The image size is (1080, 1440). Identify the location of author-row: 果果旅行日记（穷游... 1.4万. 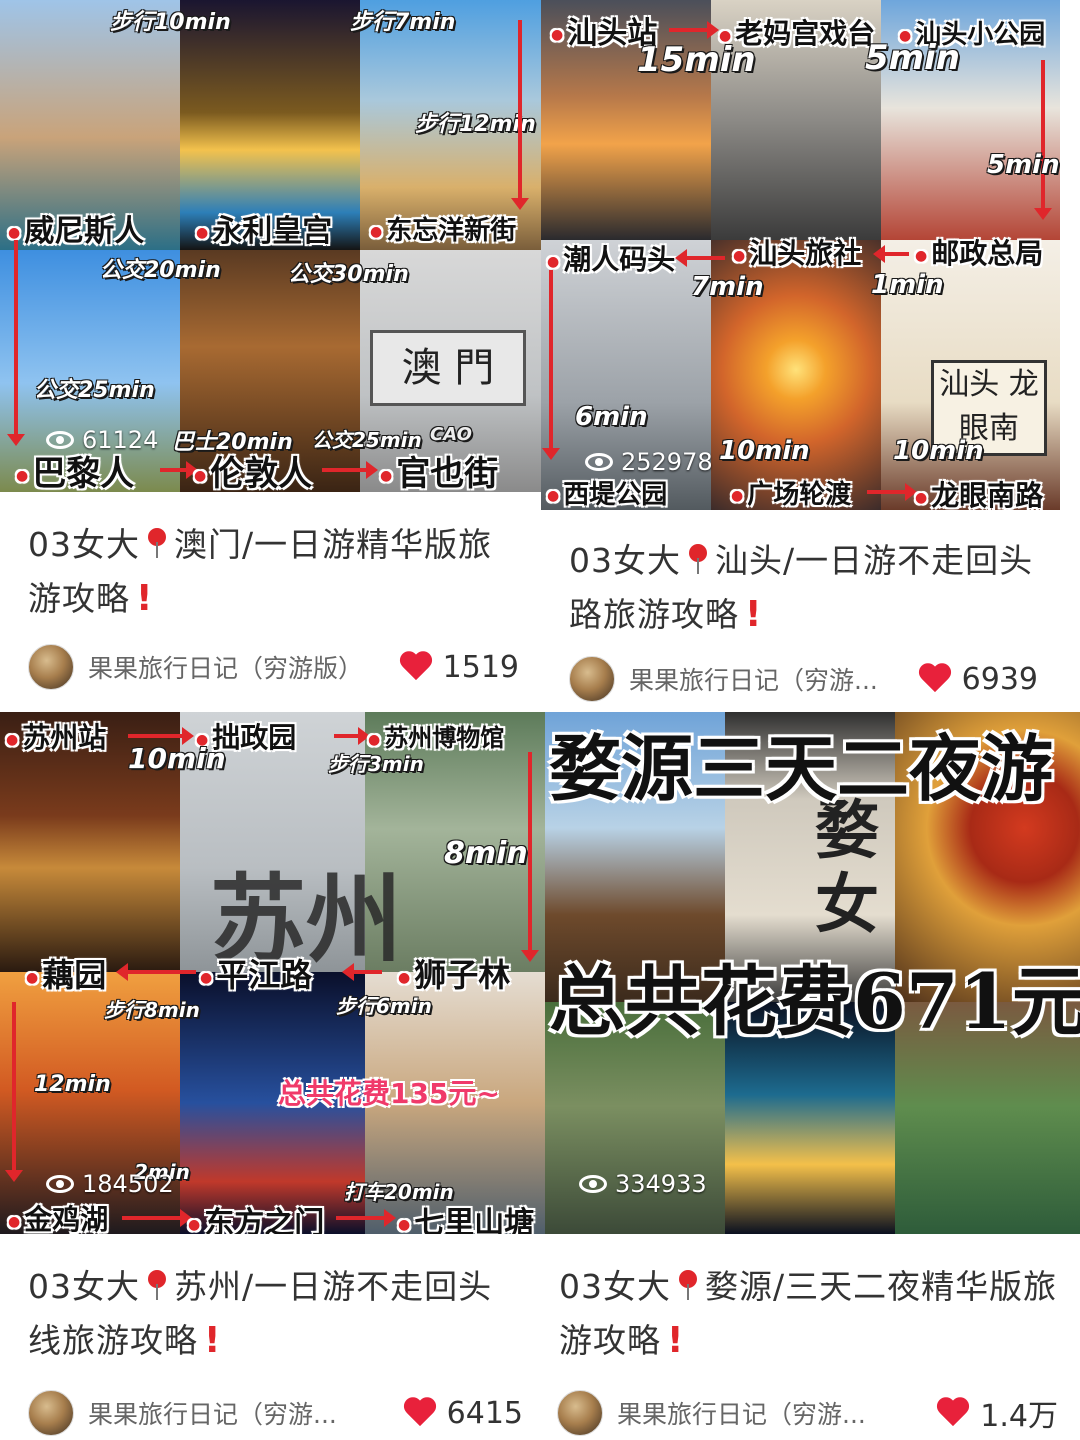
(807, 1413).